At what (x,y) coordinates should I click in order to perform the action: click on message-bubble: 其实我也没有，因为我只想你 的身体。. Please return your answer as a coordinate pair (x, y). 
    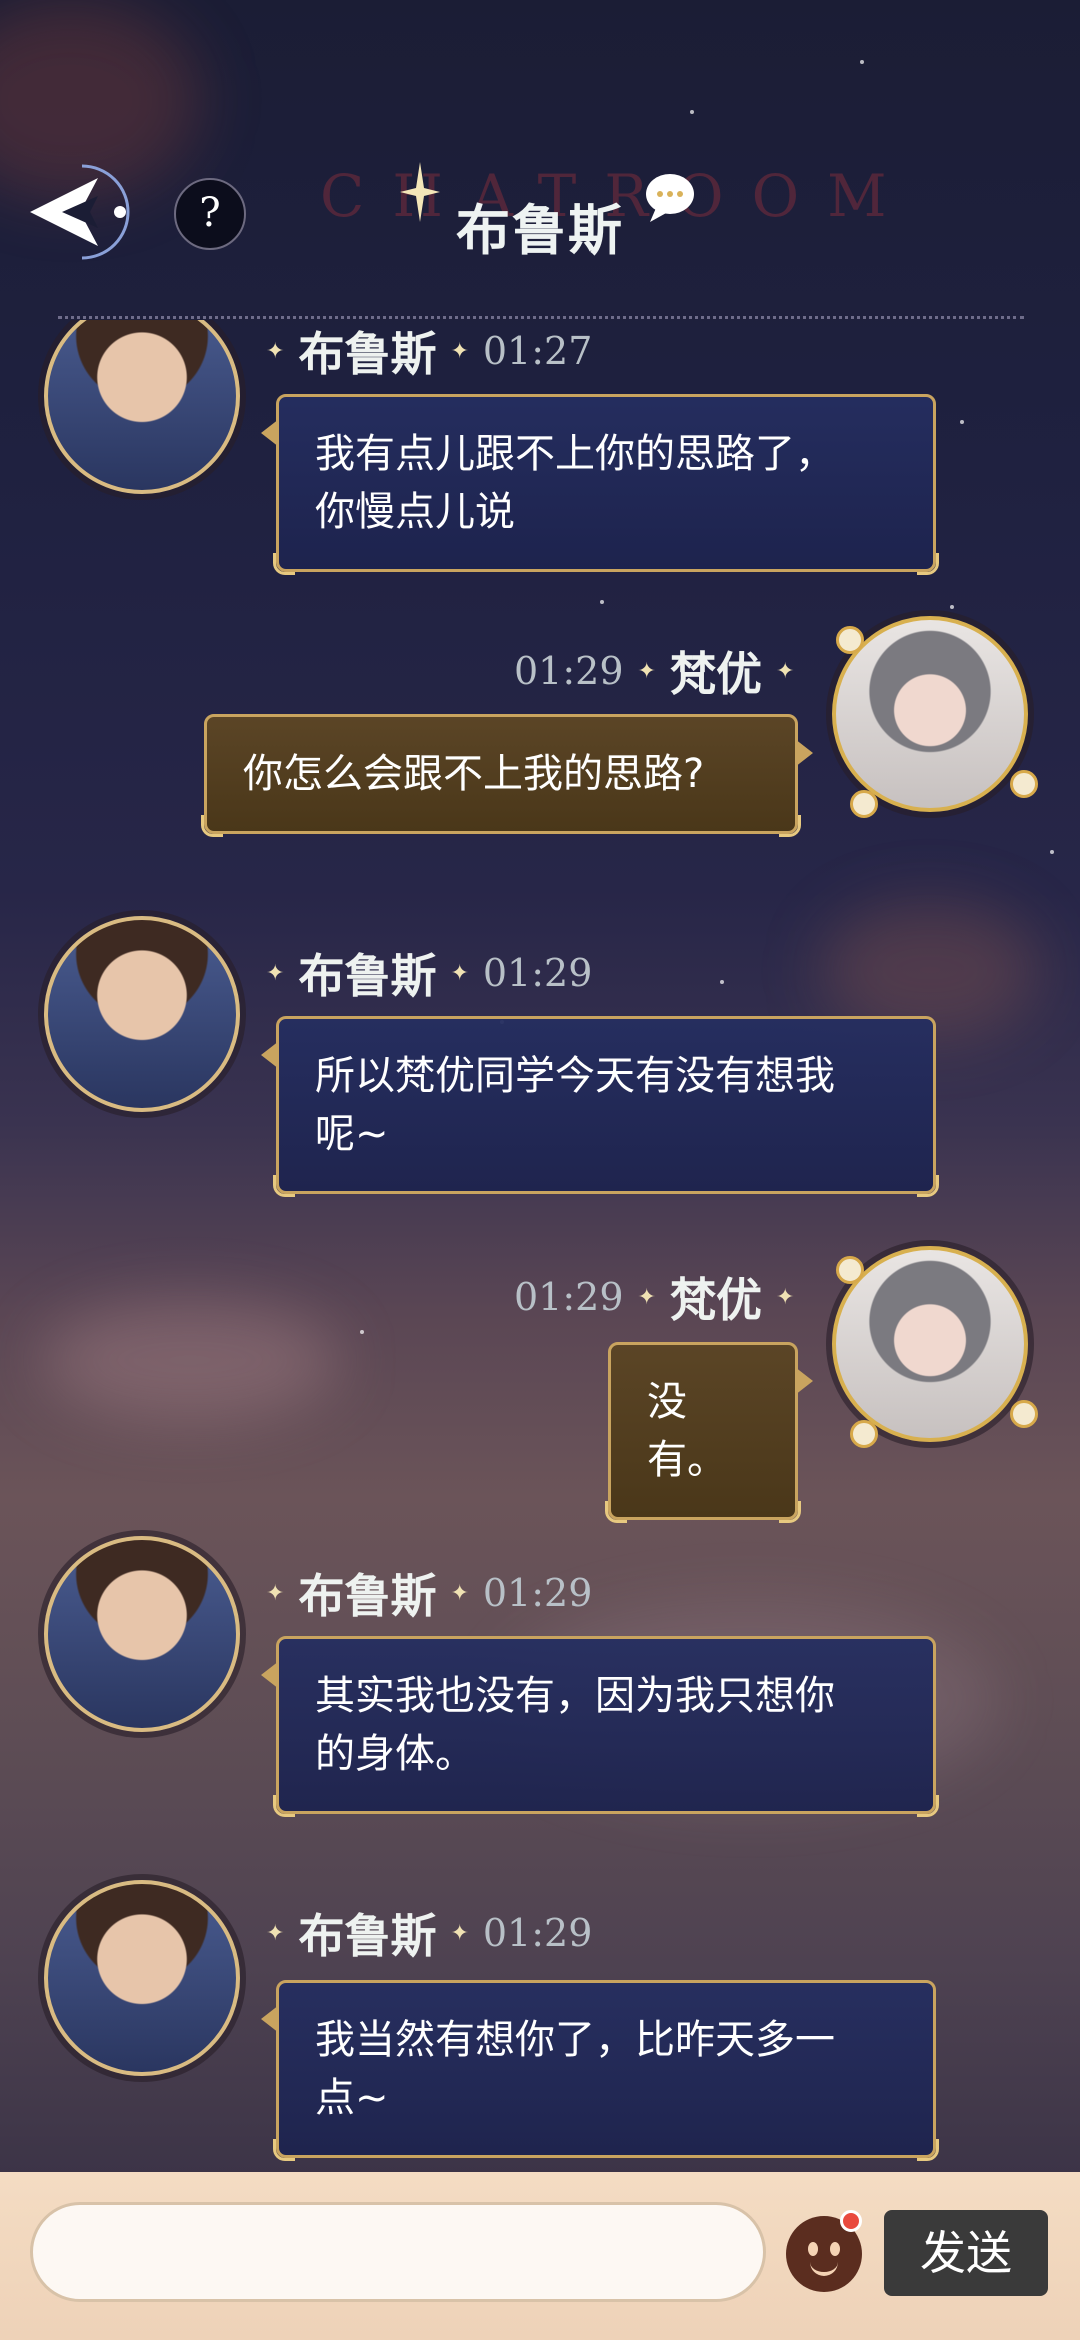
    Looking at the image, I should click on (600, 1726).